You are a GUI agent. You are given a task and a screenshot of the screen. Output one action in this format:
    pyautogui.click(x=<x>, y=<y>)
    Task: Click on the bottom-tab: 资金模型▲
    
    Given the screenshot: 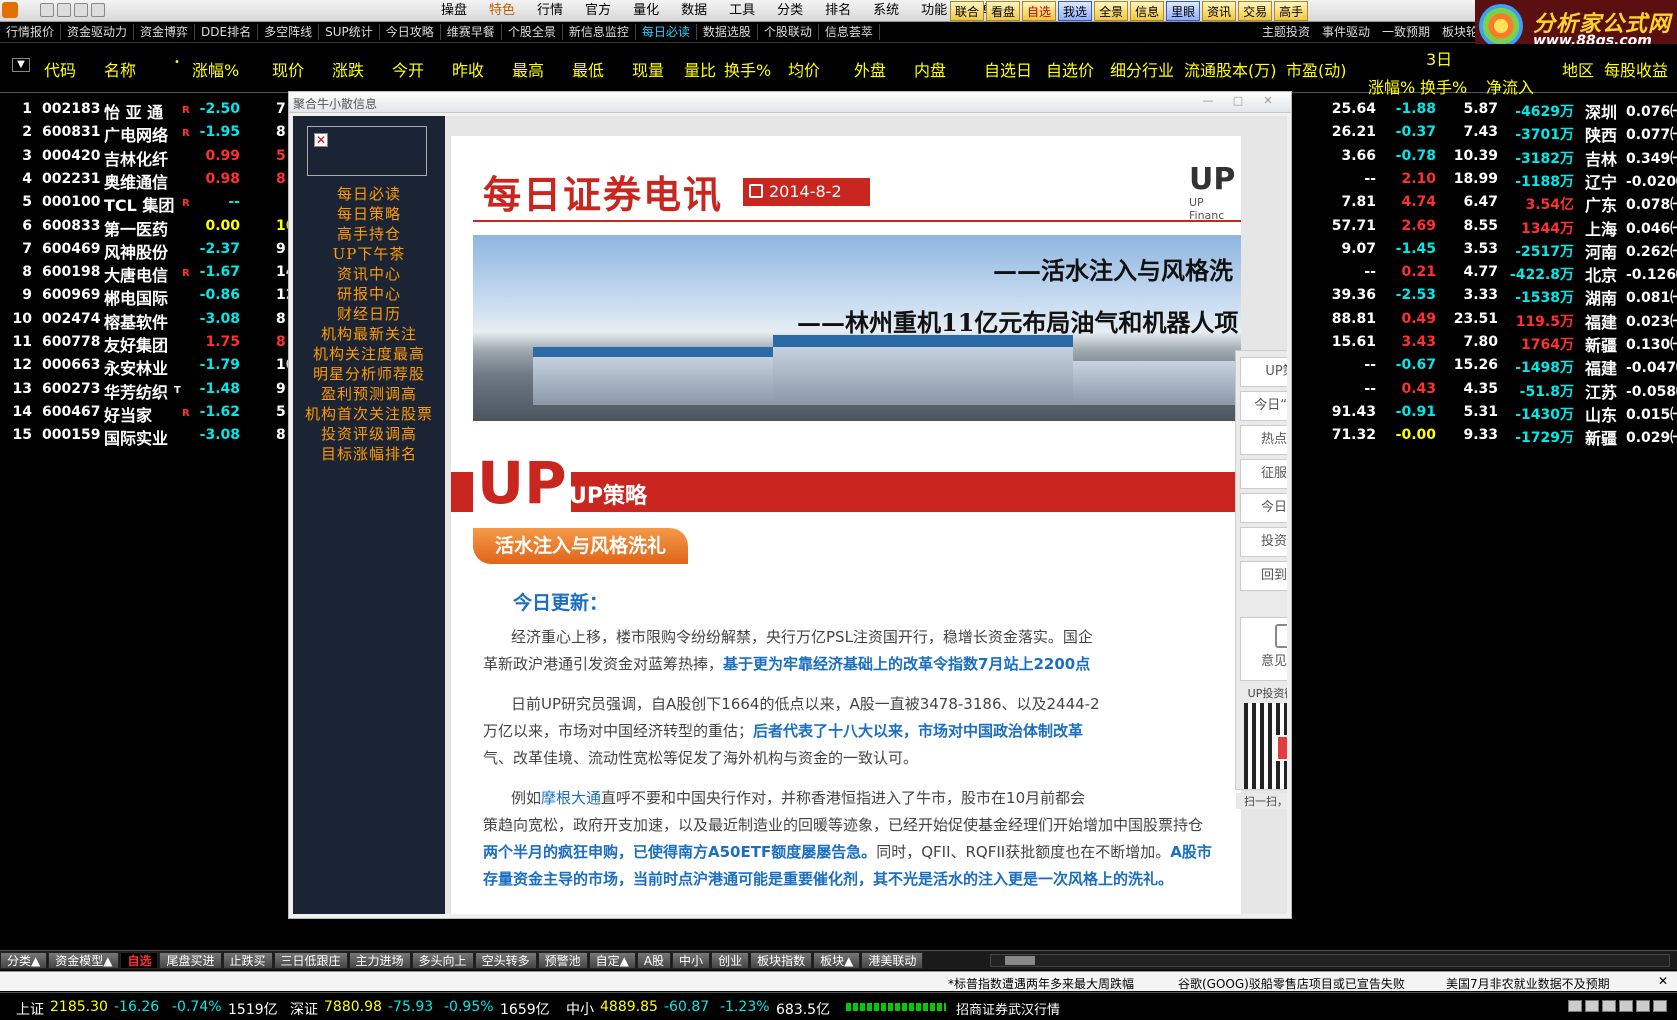 What is the action you would take?
    pyautogui.click(x=84, y=960)
    